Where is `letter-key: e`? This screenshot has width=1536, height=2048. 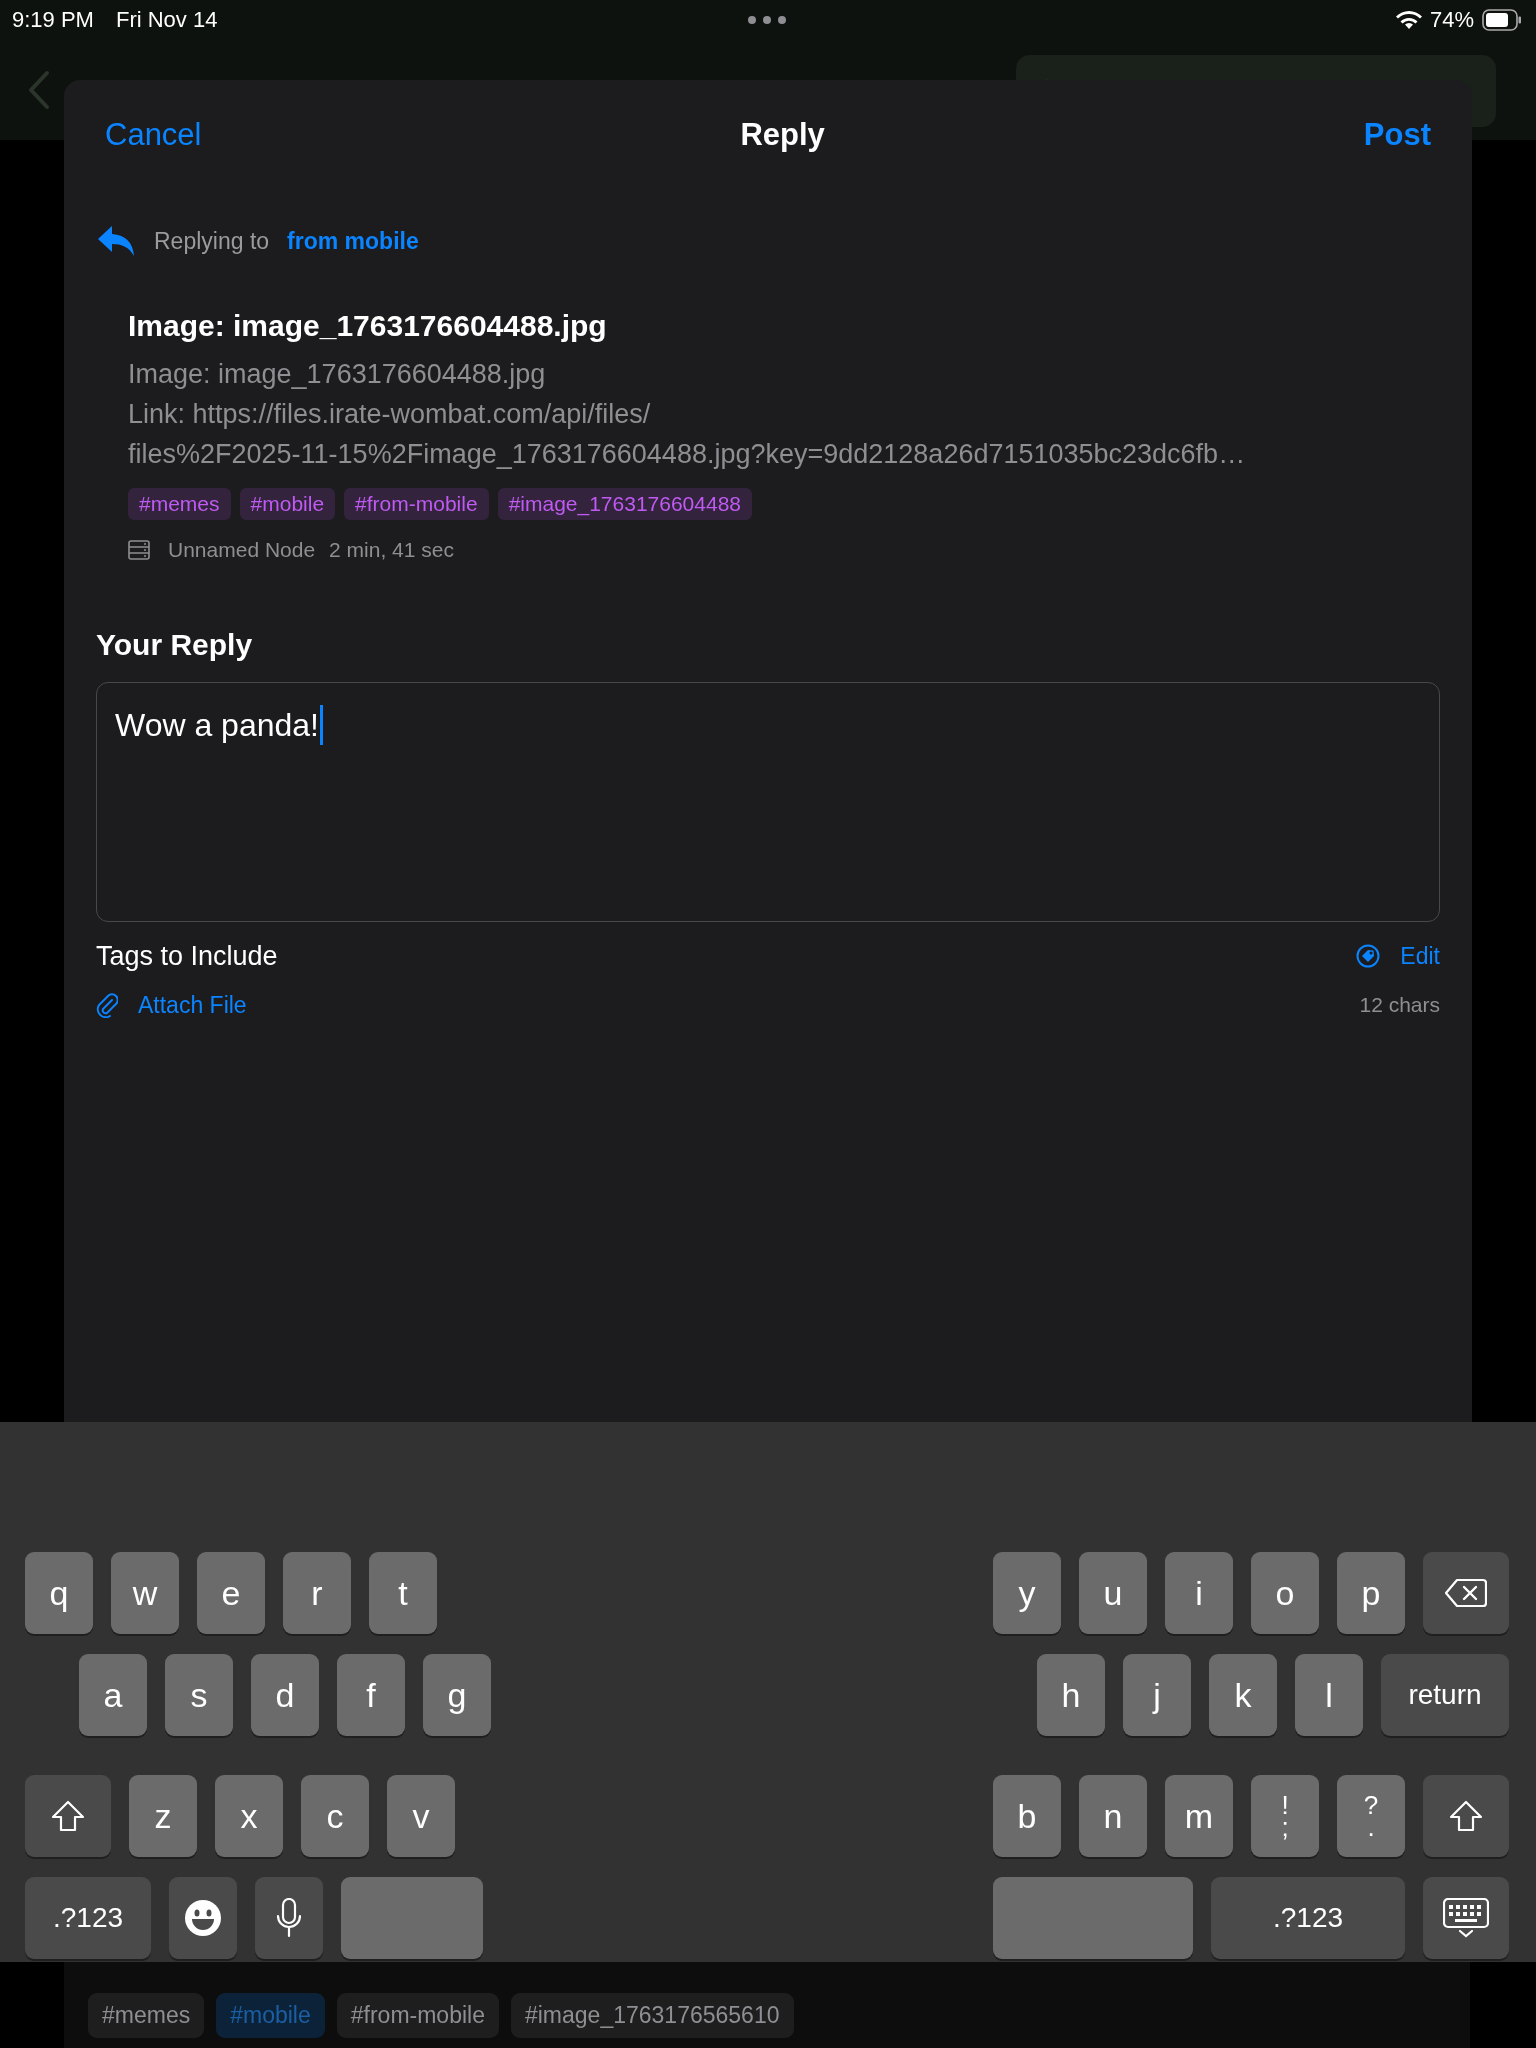
letter-key: e is located at coordinates (231, 1593).